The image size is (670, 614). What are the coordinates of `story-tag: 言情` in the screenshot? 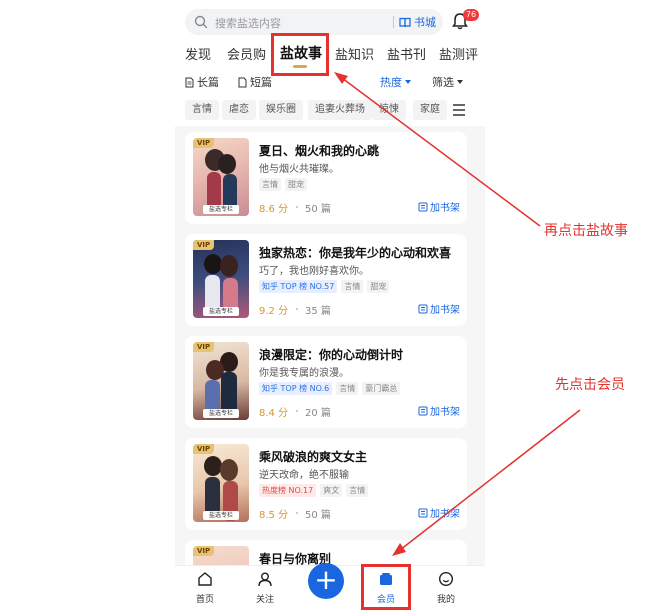 It's located at (347, 388).